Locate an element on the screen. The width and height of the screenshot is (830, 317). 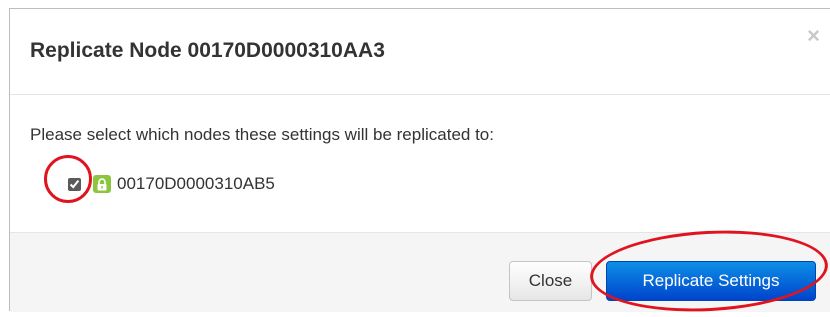
node-list-item: 00170D0000310AB5 is located at coordinates (171, 184).